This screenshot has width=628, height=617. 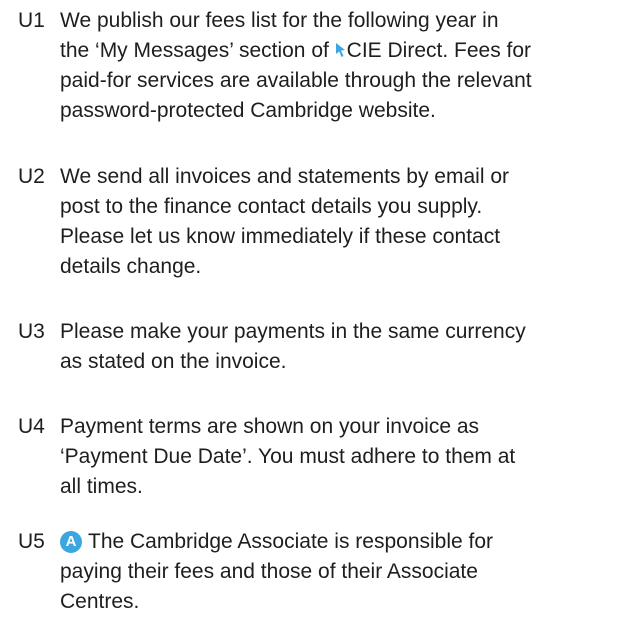 What do you see at coordinates (31, 331) in the screenshot?
I see `clause-number: U3` at bounding box center [31, 331].